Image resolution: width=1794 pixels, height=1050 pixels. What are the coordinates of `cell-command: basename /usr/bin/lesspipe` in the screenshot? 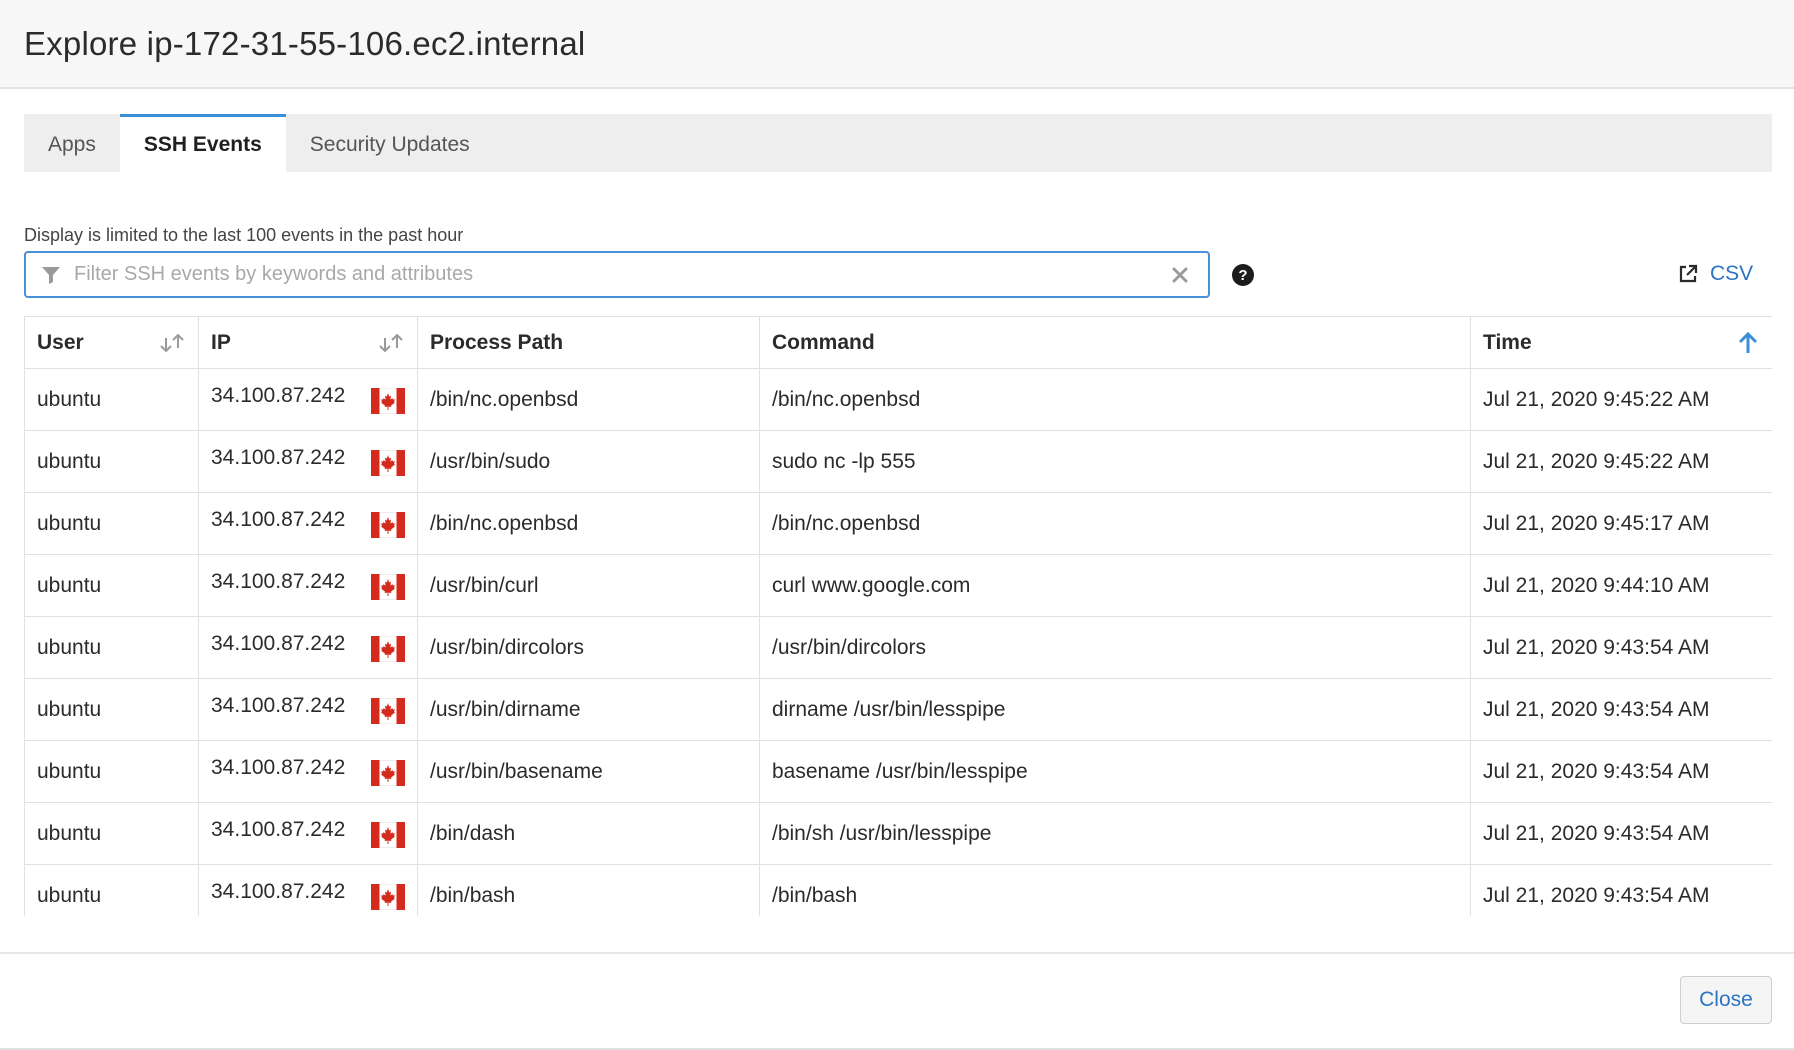 It's located at (1115, 771).